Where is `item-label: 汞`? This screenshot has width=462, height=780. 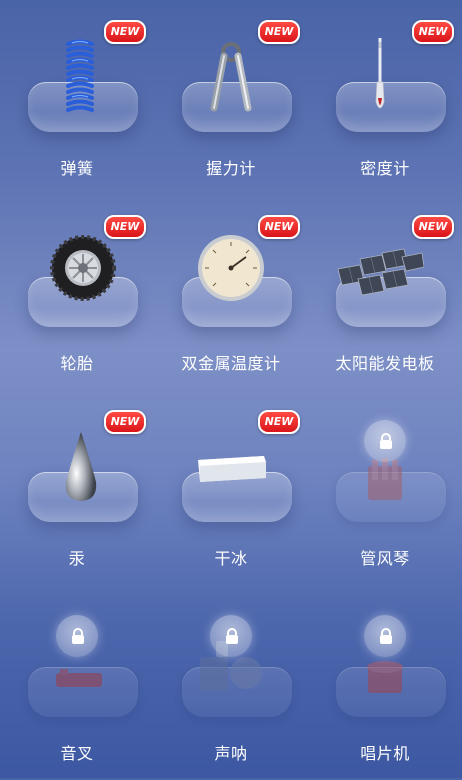 item-label: 汞 is located at coordinates (77, 558).